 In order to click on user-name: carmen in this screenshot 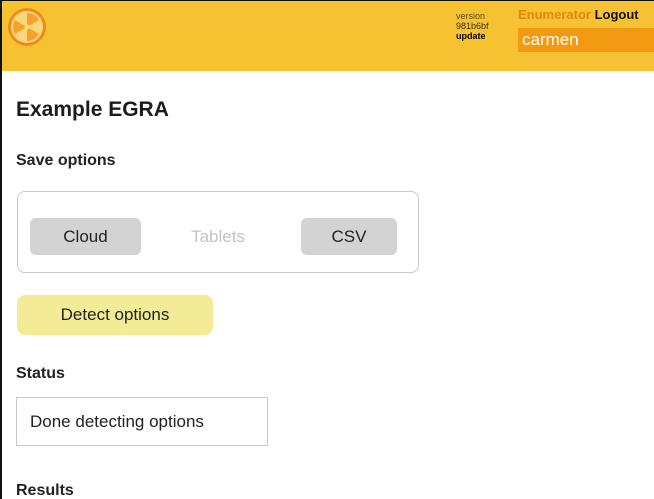, I will do `click(586, 40)`.